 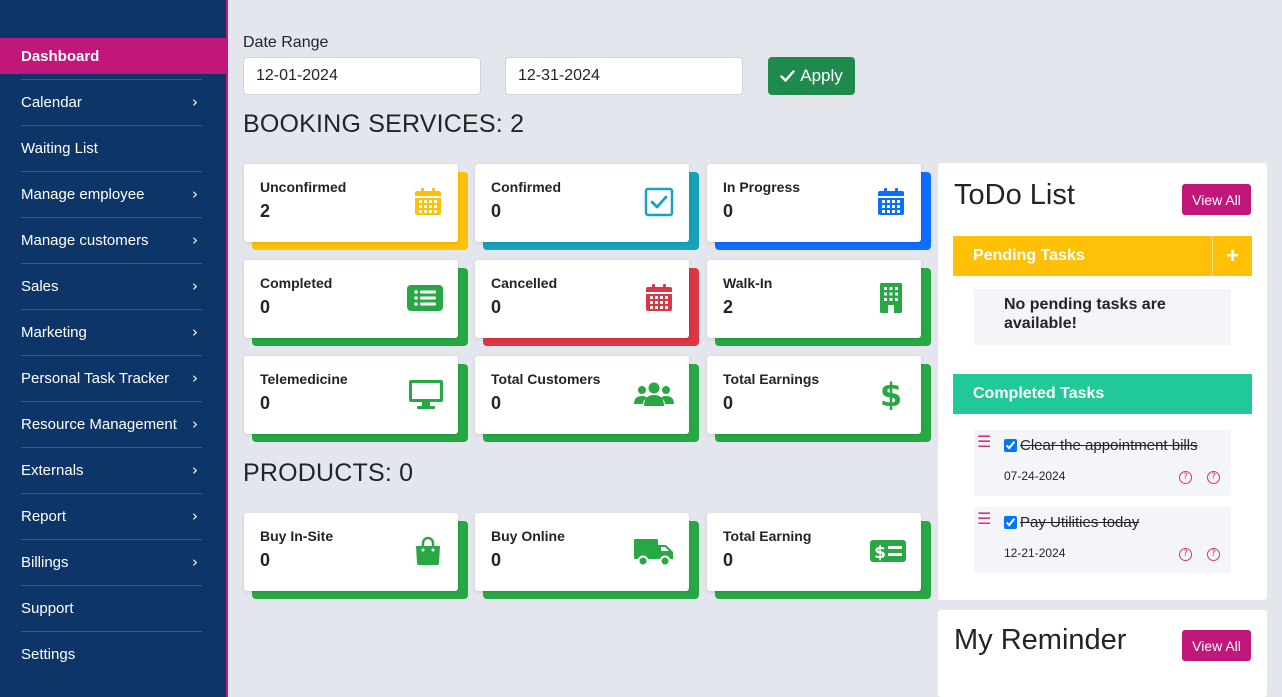 I want to click on sidebar-item-label: Report, so click(x=44, y=516).